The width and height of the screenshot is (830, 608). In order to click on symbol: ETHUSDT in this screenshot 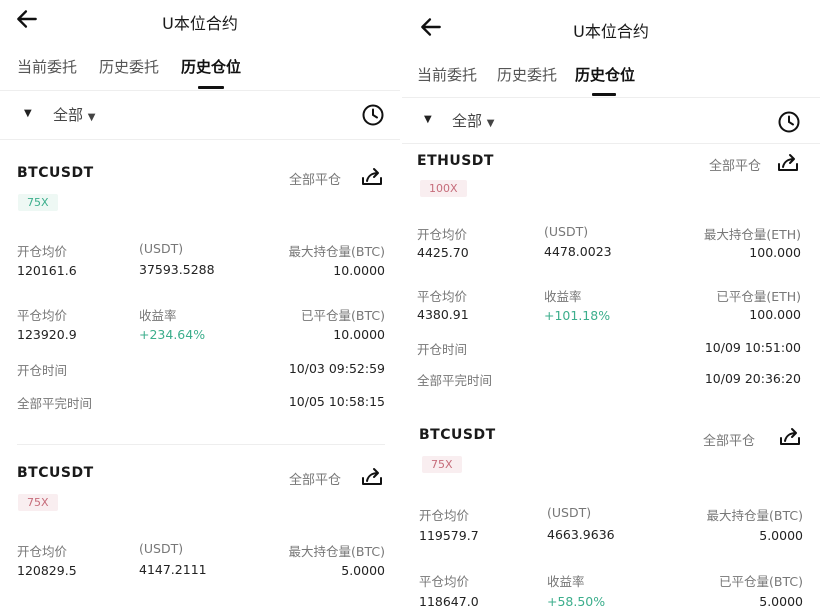, I will do `click(455, 161)`.